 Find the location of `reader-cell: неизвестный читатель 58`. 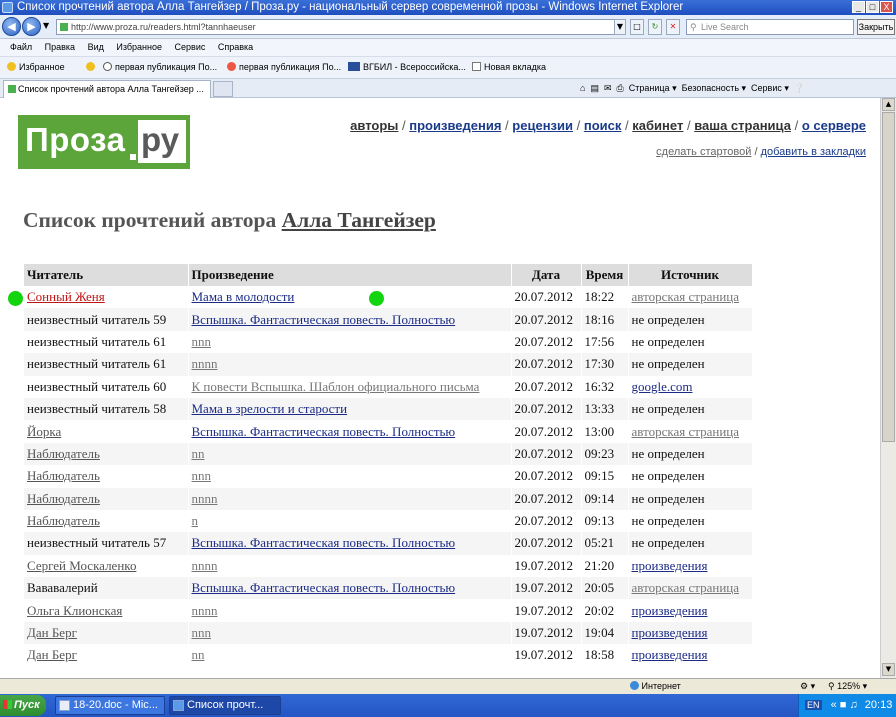

reader-cell: неизвестный читатель 58 is located at coordinates (106, 409).